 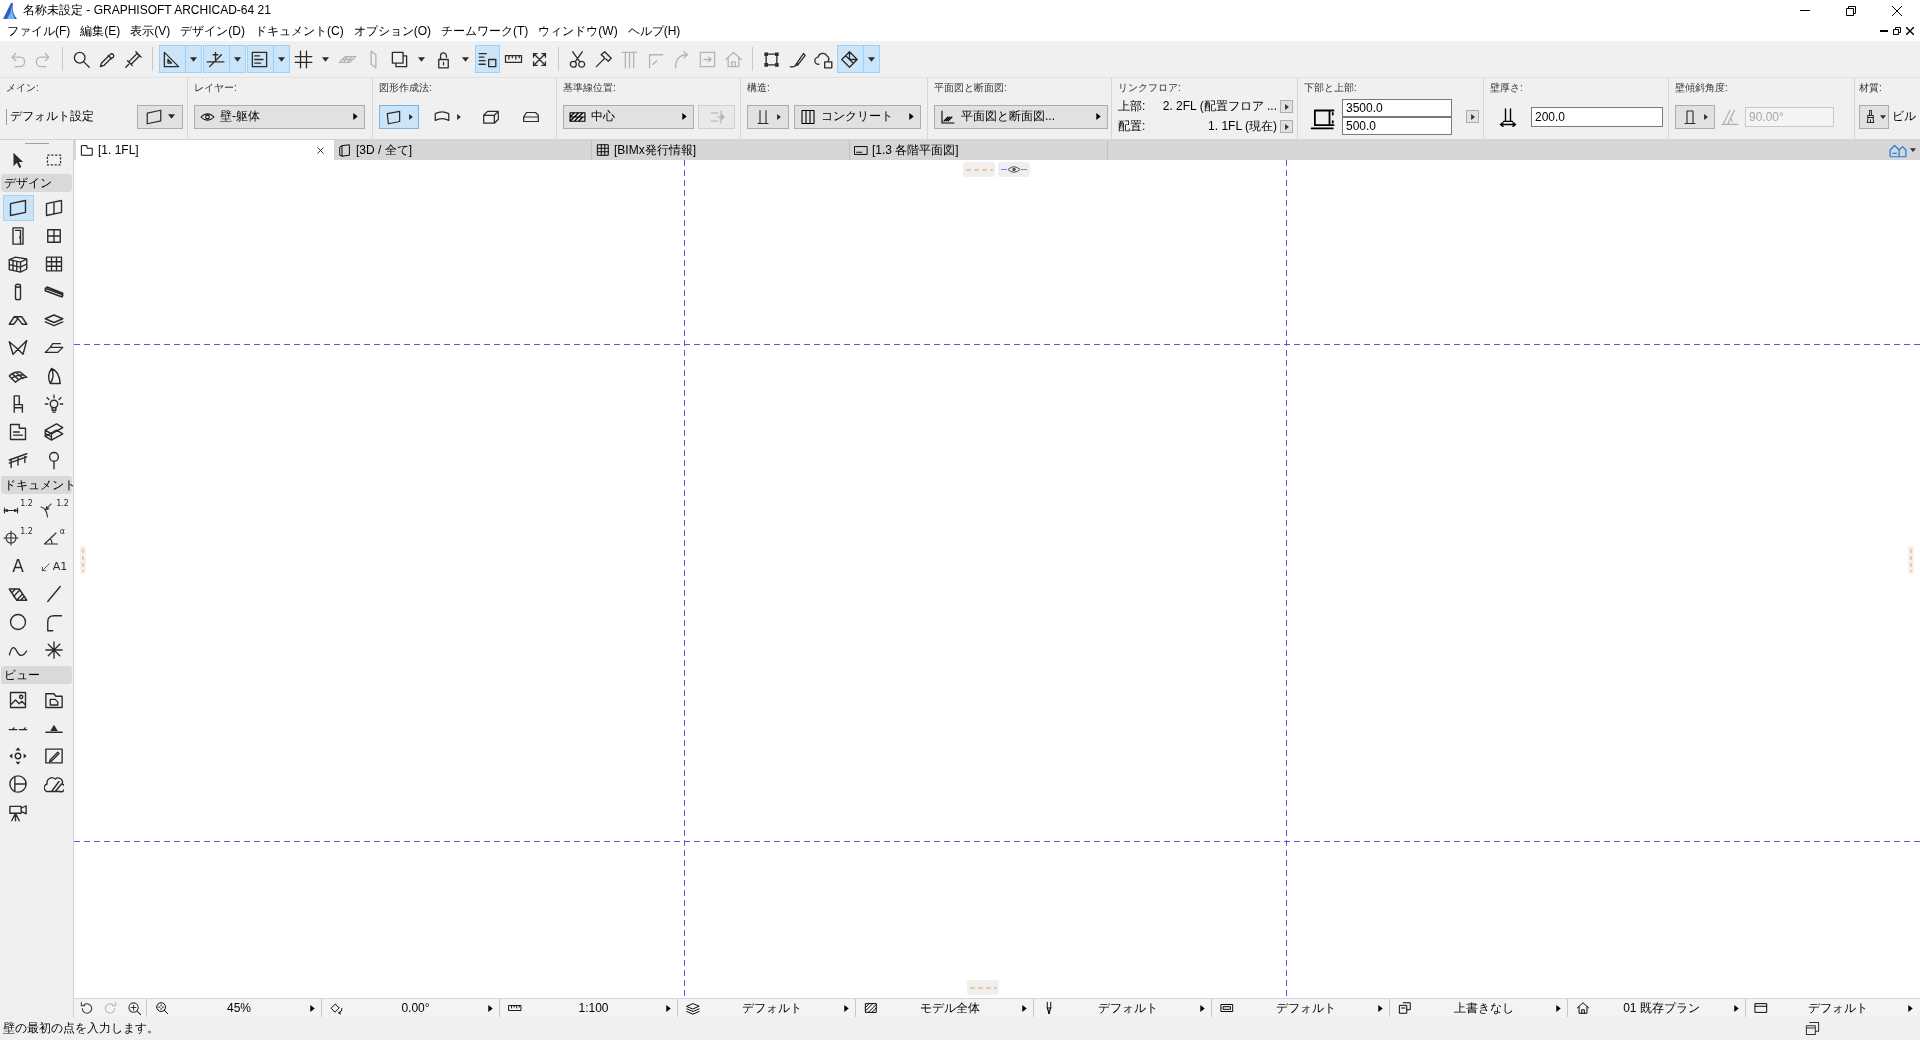 I want to click on geometry-method-button, so click(x=399, y=116).